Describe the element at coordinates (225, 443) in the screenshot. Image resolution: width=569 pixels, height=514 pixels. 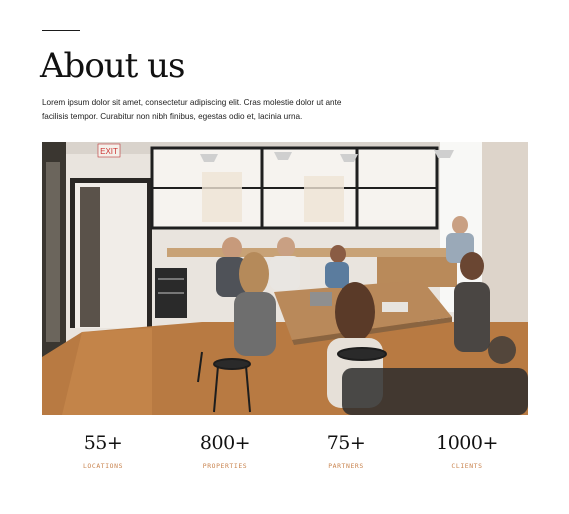
I see `stat-value: 800+` at that location.